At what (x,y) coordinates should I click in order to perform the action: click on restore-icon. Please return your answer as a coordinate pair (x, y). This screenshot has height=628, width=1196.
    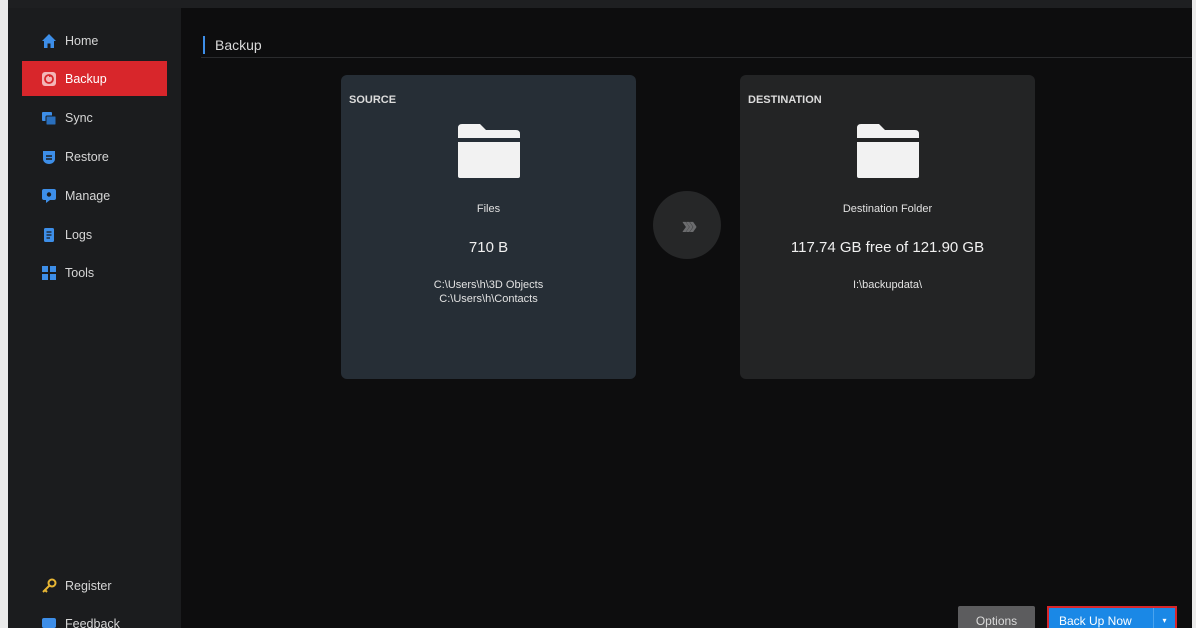
    Looking at the image, I should click on (48, 156).